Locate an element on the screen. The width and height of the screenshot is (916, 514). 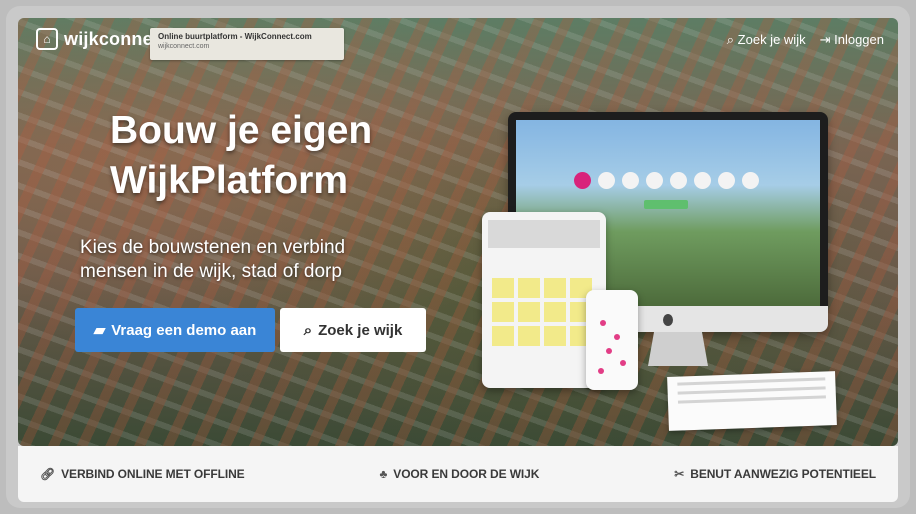
chat-icon: ▰ is located at coordinates (99, 330).